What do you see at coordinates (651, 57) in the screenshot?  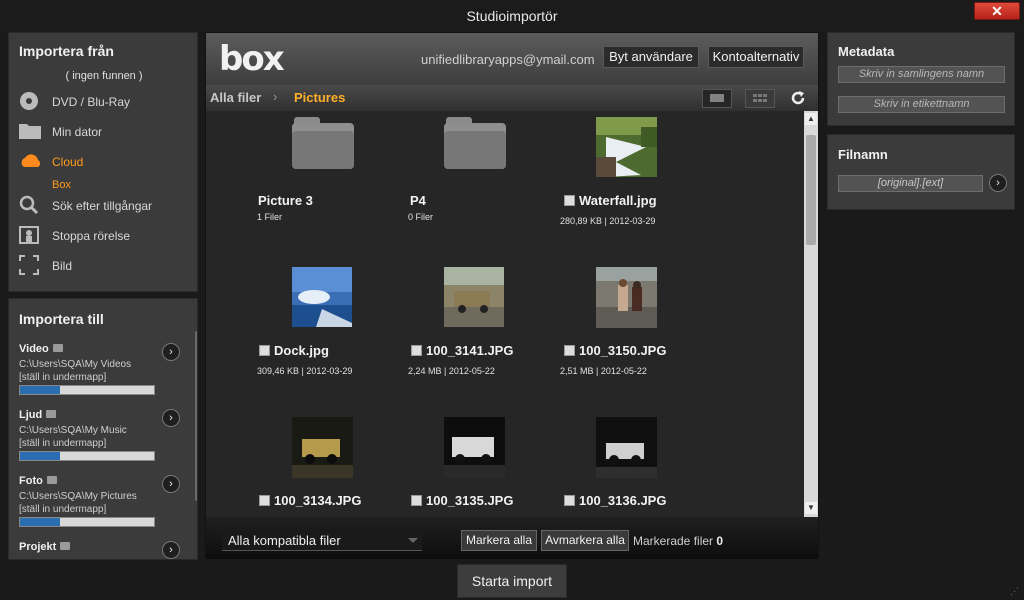 I see `switch-user-button: Byt användare` at bounding box center [651, 57].